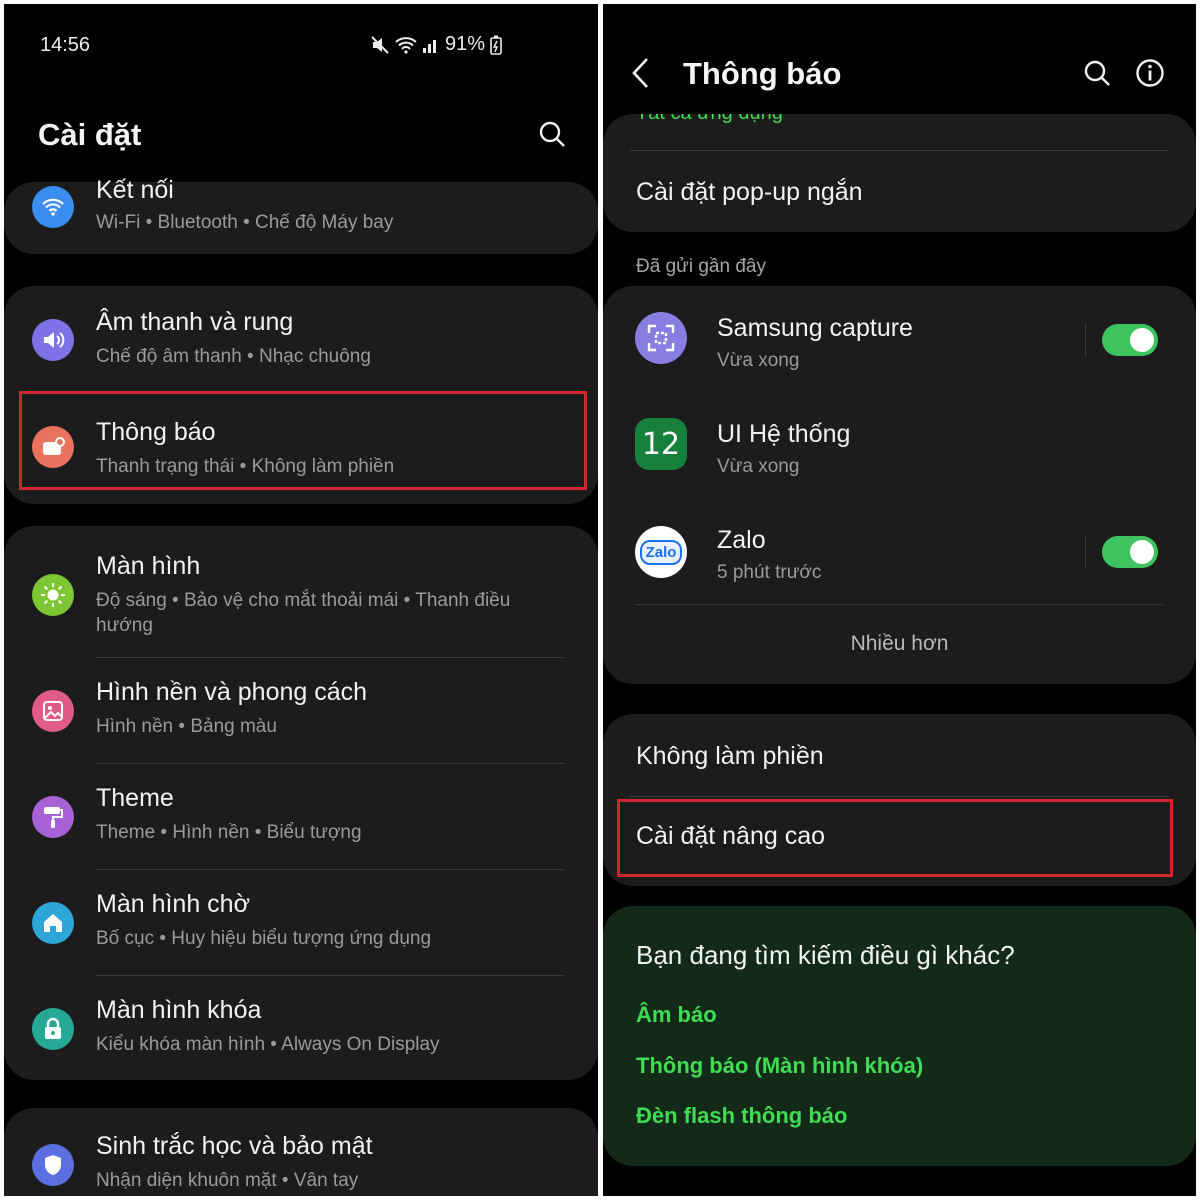 This screenshot has height=1200, width=1200. I want to click on sun-icon, so click(53, 595).